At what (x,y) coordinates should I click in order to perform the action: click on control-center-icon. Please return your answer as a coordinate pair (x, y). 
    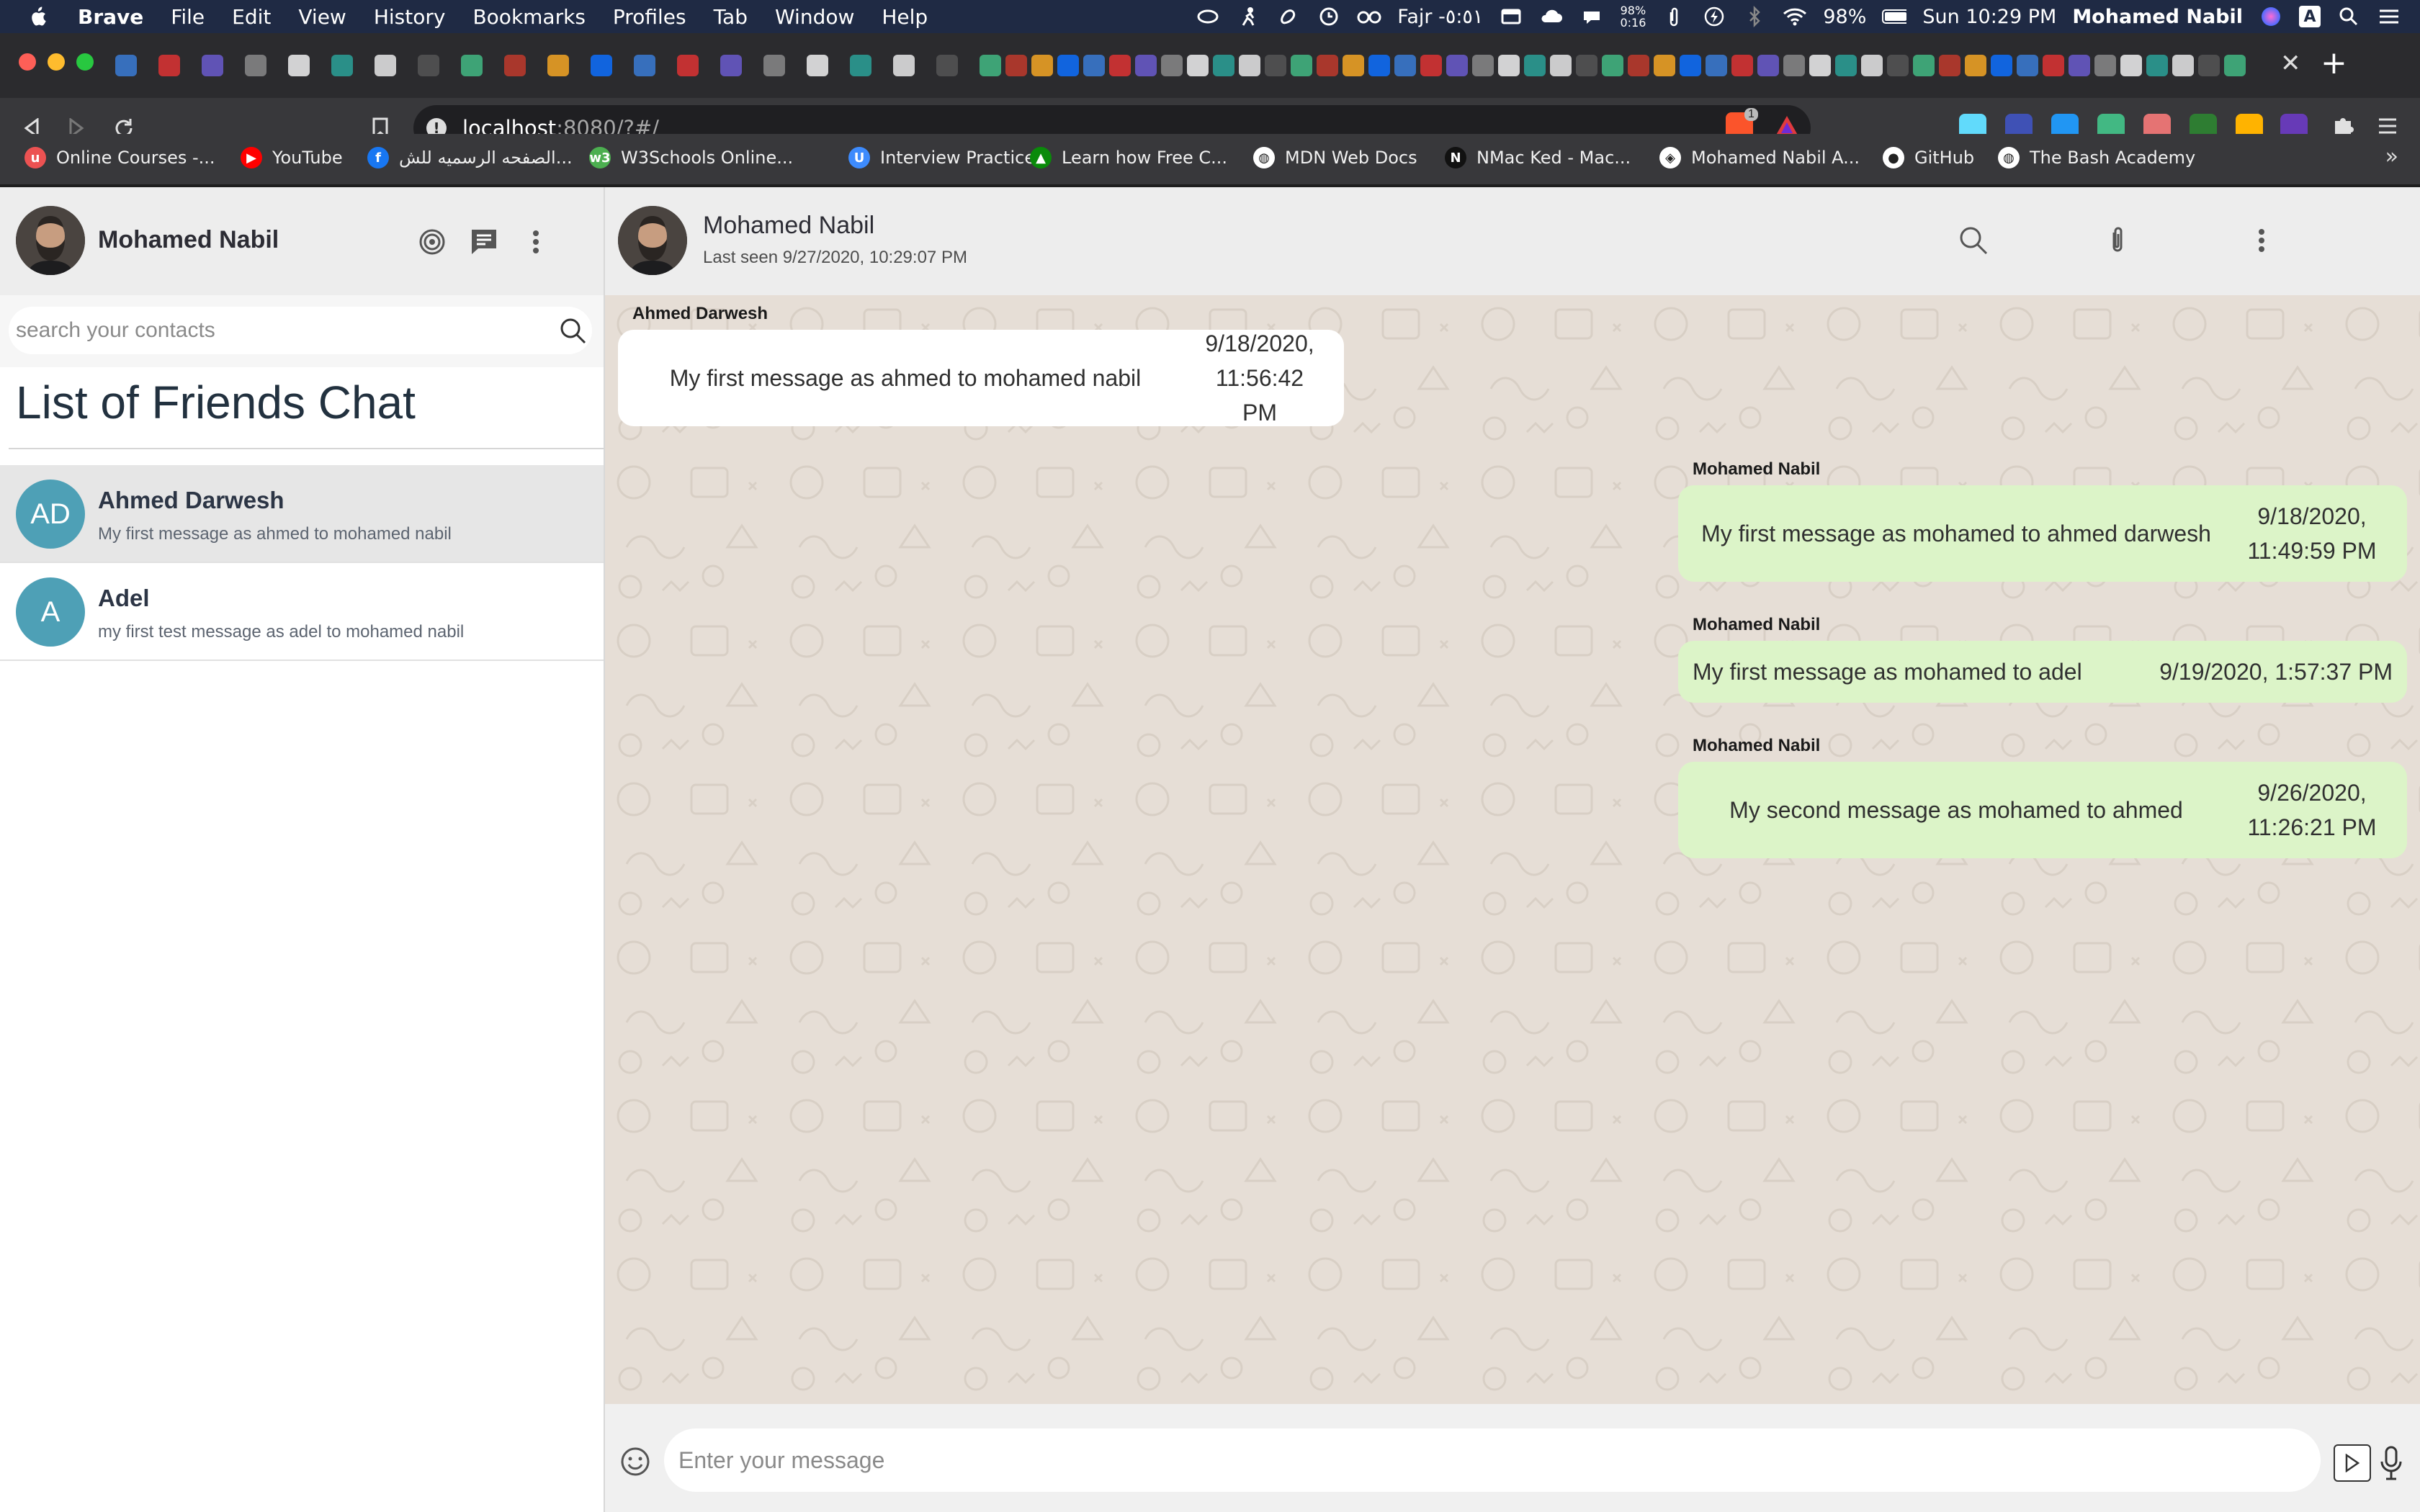
    Looking at the image, I should click on (2389, 16).